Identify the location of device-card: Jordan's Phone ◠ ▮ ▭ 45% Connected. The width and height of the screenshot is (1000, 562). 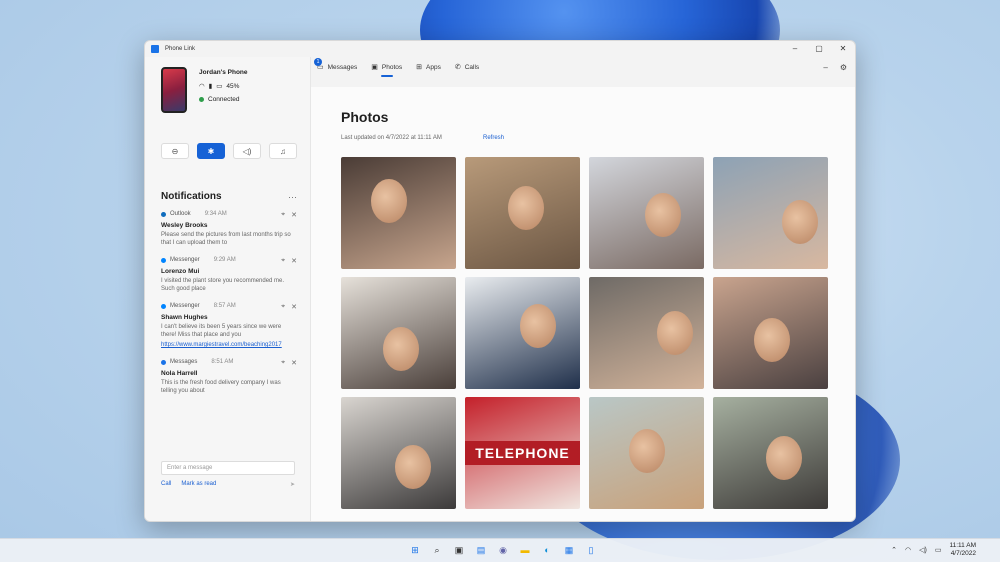
(204, 90).